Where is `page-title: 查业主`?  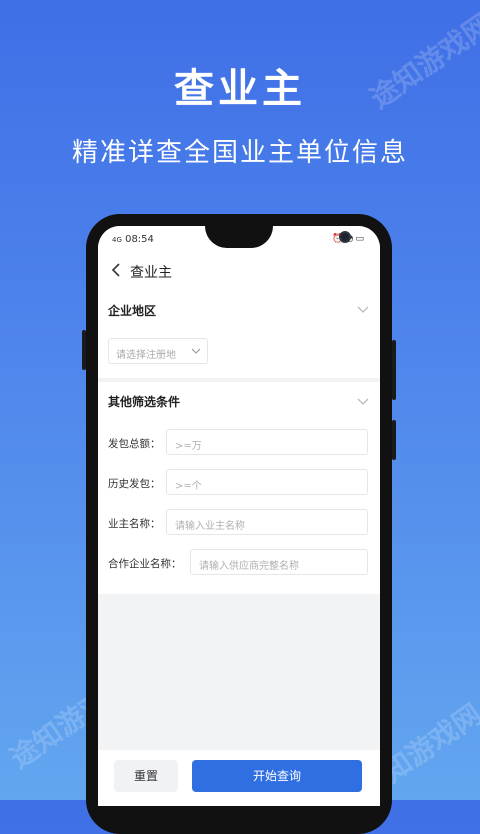
page-title: 查业主 is located at coordinates (151, 273).